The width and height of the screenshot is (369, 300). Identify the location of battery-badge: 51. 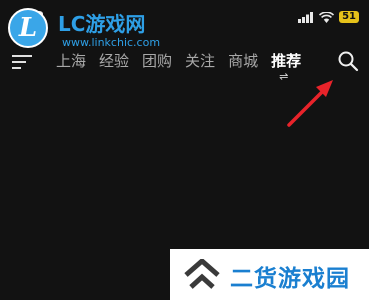
(349, 17).